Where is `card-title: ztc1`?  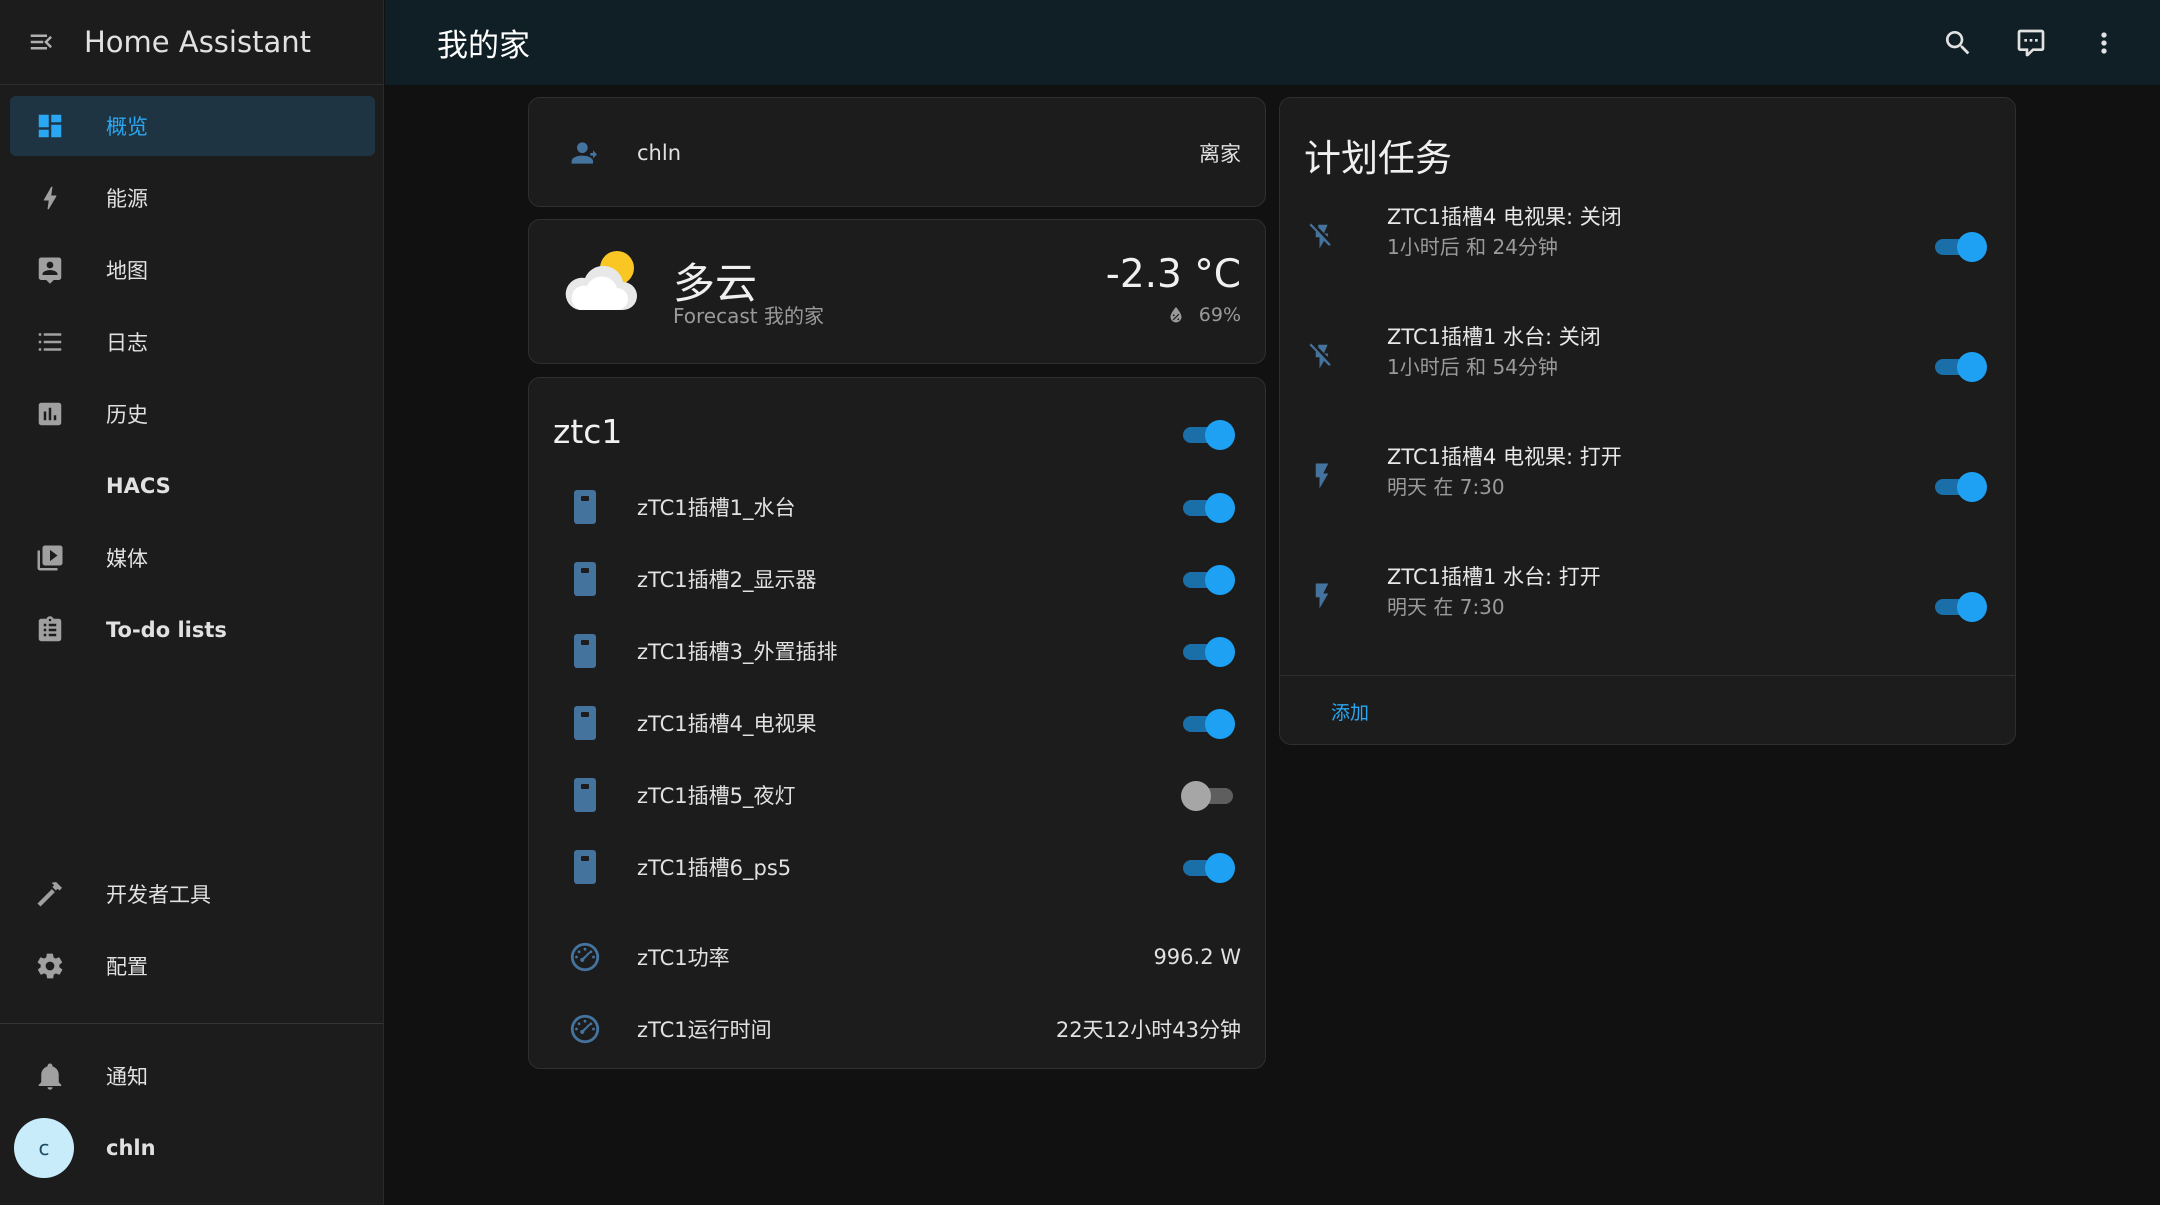
card-title: ztc1 is located at coordinates (588, 431).